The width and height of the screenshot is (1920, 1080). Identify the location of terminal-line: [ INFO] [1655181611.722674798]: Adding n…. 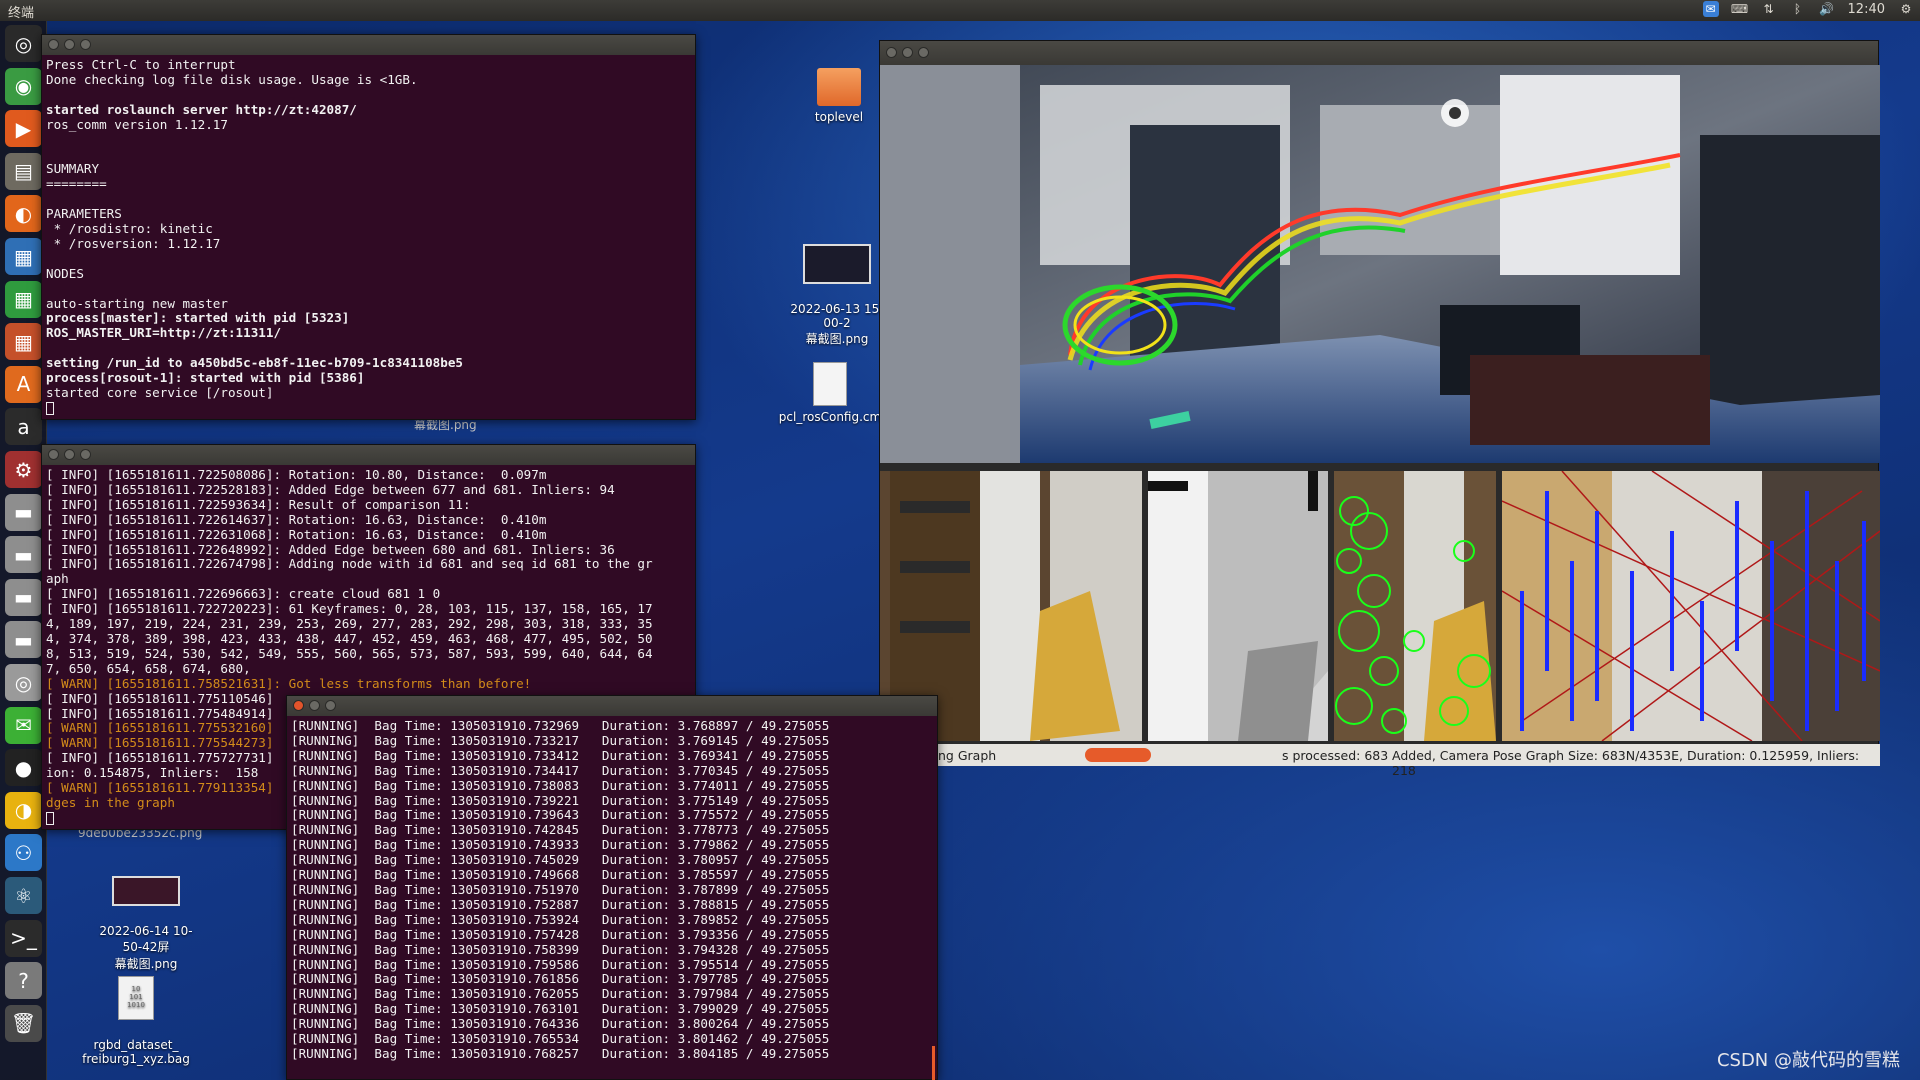
(349, 564).